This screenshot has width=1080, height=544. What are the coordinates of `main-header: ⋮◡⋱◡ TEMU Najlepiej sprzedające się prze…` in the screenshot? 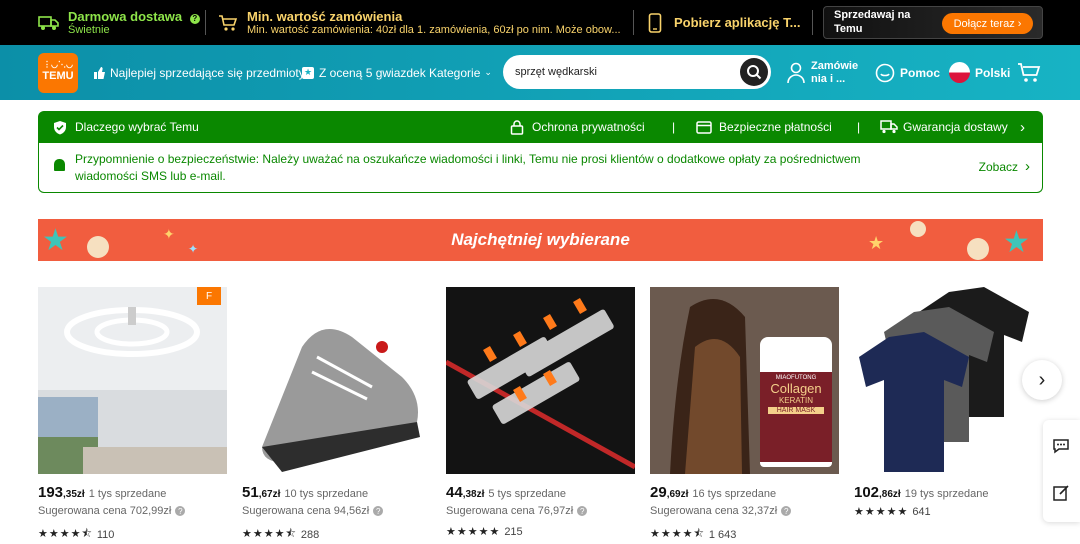 It's located at (540, 72).